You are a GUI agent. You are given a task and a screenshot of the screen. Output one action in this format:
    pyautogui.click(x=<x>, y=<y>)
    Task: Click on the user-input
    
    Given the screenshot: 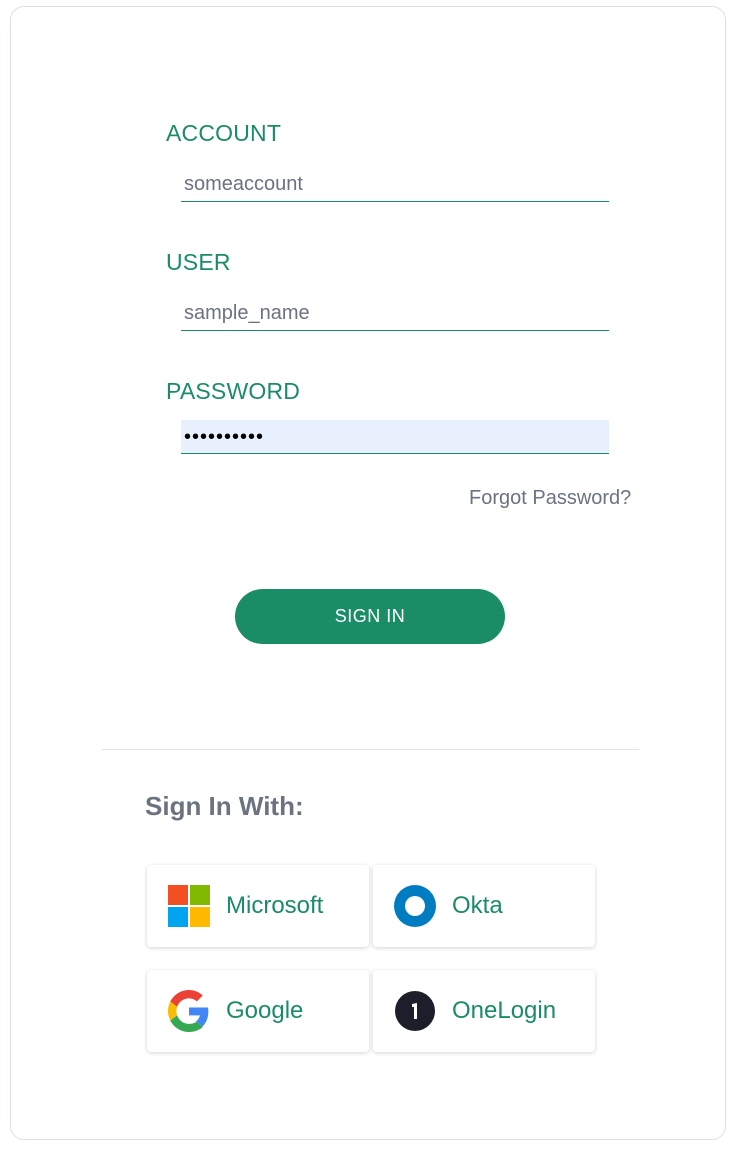 What is the action you would take?
    pyautogui.click(x=395, y=314)
    